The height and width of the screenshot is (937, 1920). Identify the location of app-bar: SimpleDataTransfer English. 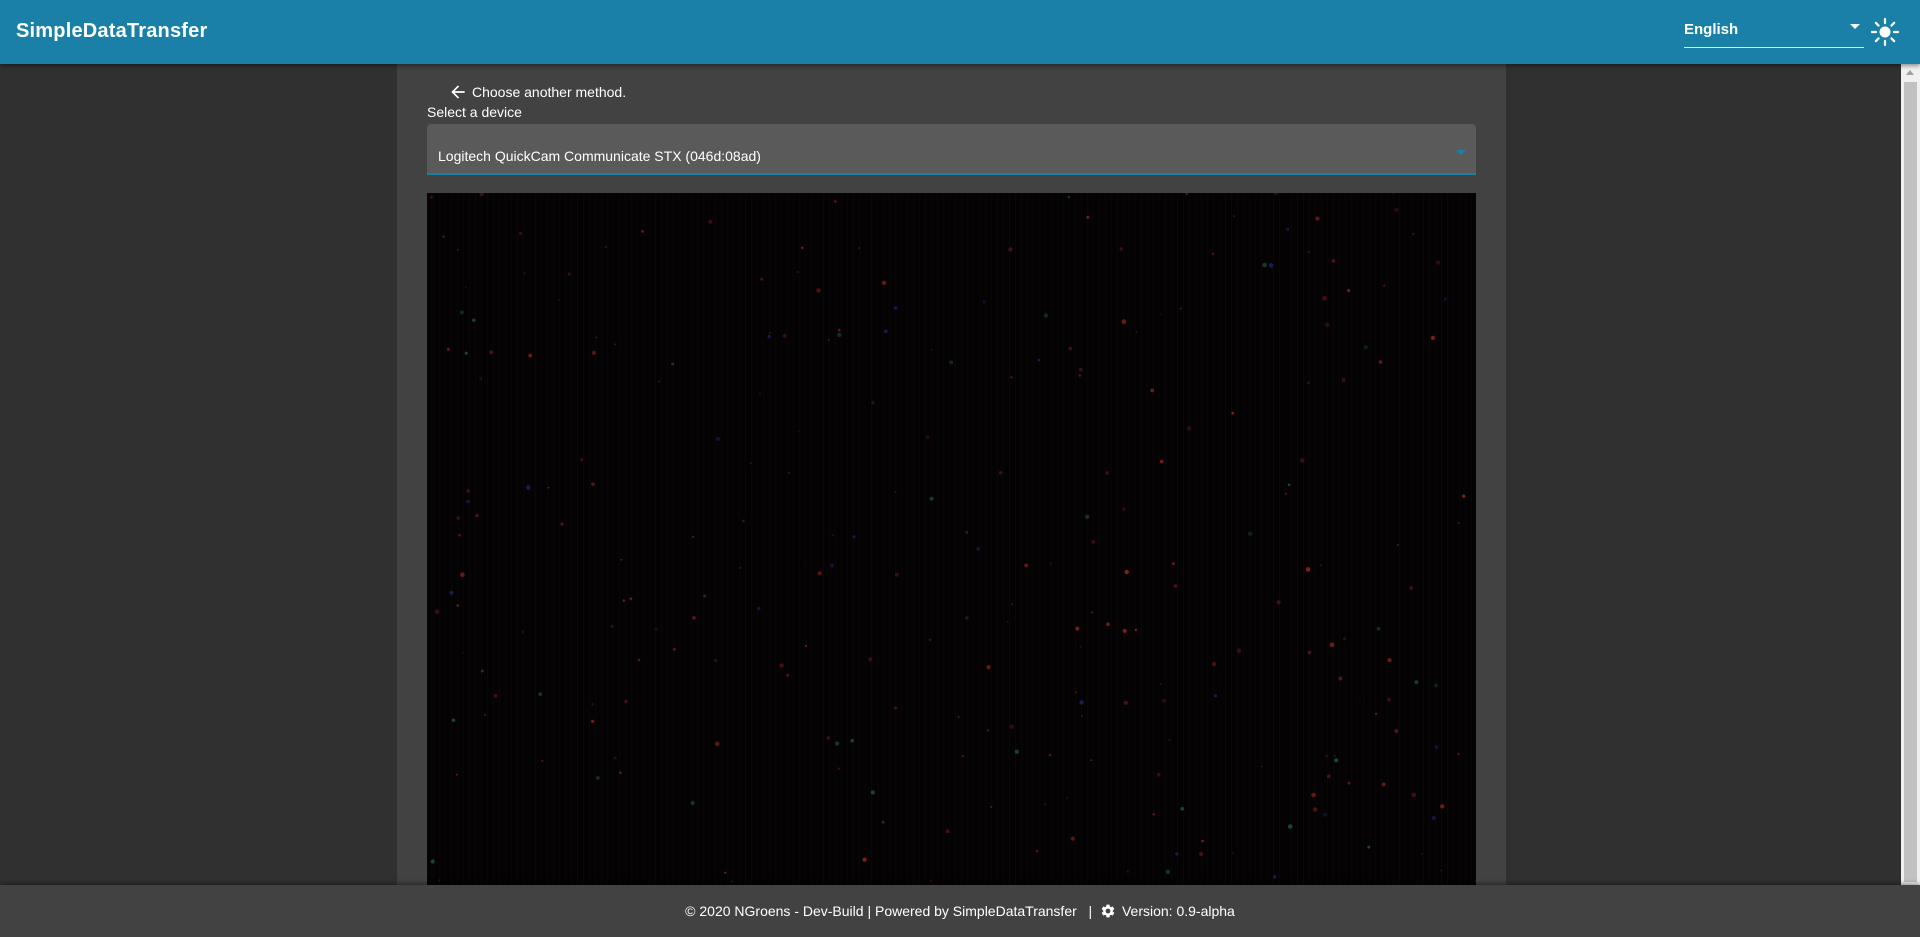
(960, 32).